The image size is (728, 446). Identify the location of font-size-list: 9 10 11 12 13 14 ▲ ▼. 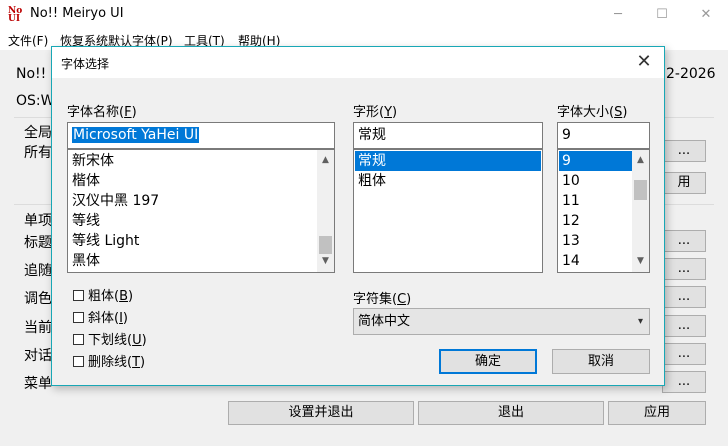
(603, 211).